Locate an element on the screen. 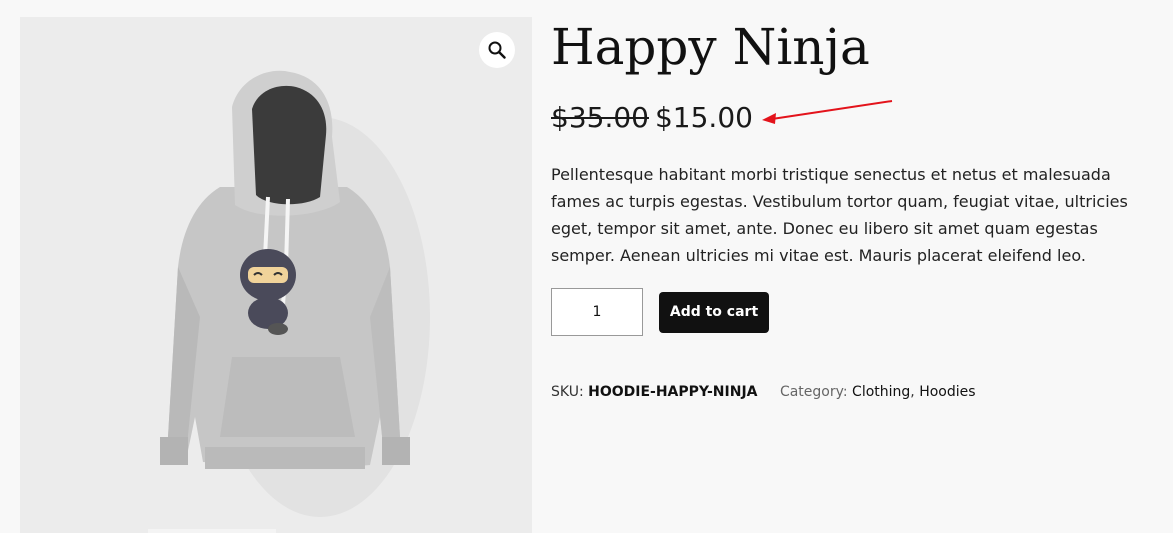 This screenshot has width=1173, height=533. category-label: Category: is located at coordinates (813, 392).